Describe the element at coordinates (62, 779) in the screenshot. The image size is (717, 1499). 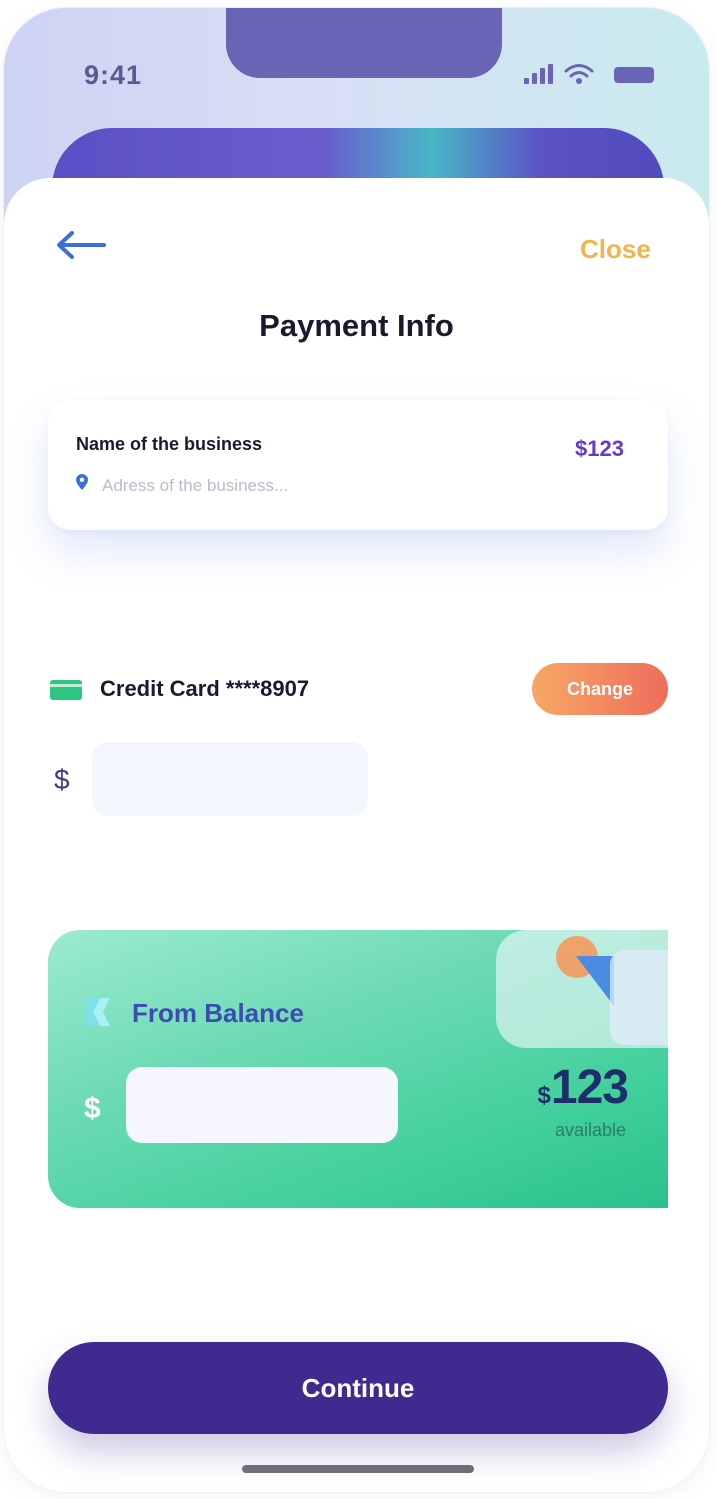
I see `card-currency-symbol: $` at that location.